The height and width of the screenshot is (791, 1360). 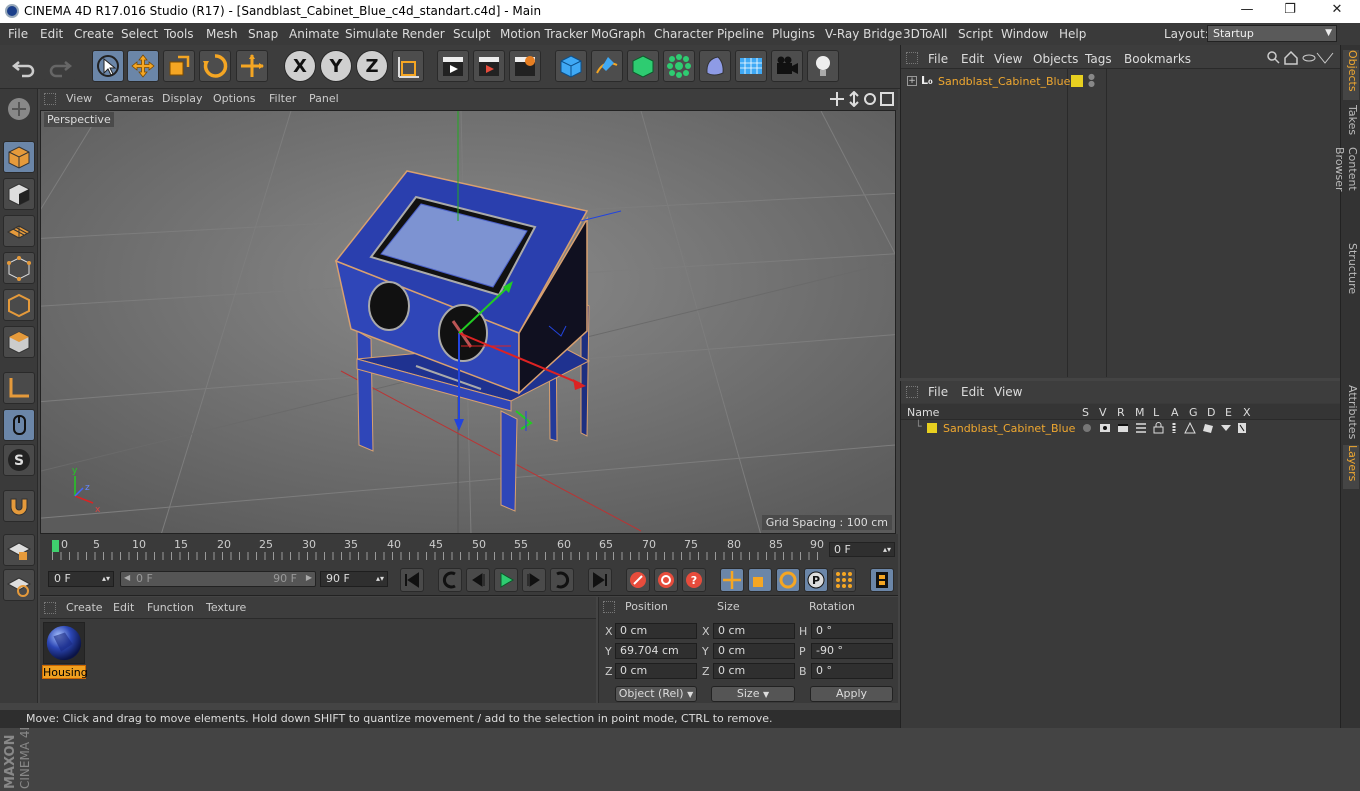 I want to click on menu-motion-tracker: Motion Tracker, so click(x=544, y=34).